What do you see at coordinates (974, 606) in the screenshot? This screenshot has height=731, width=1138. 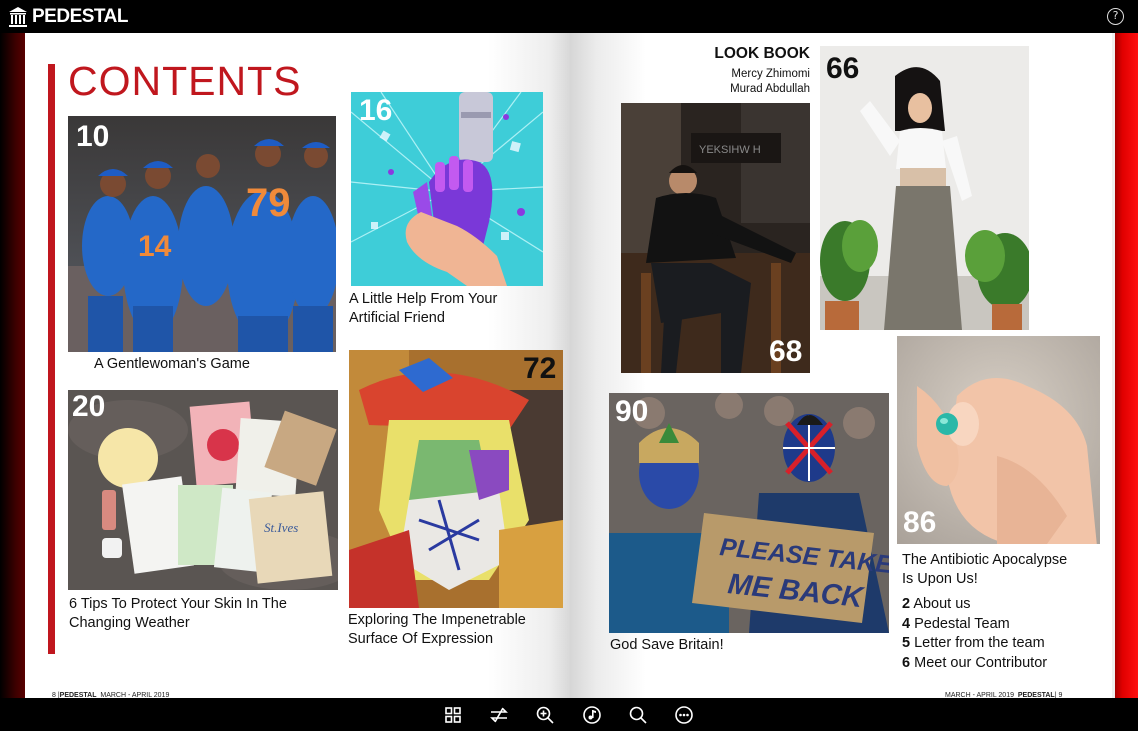 I see `toc-item-about-us: 2 About us` at bounding box center [974, 606].